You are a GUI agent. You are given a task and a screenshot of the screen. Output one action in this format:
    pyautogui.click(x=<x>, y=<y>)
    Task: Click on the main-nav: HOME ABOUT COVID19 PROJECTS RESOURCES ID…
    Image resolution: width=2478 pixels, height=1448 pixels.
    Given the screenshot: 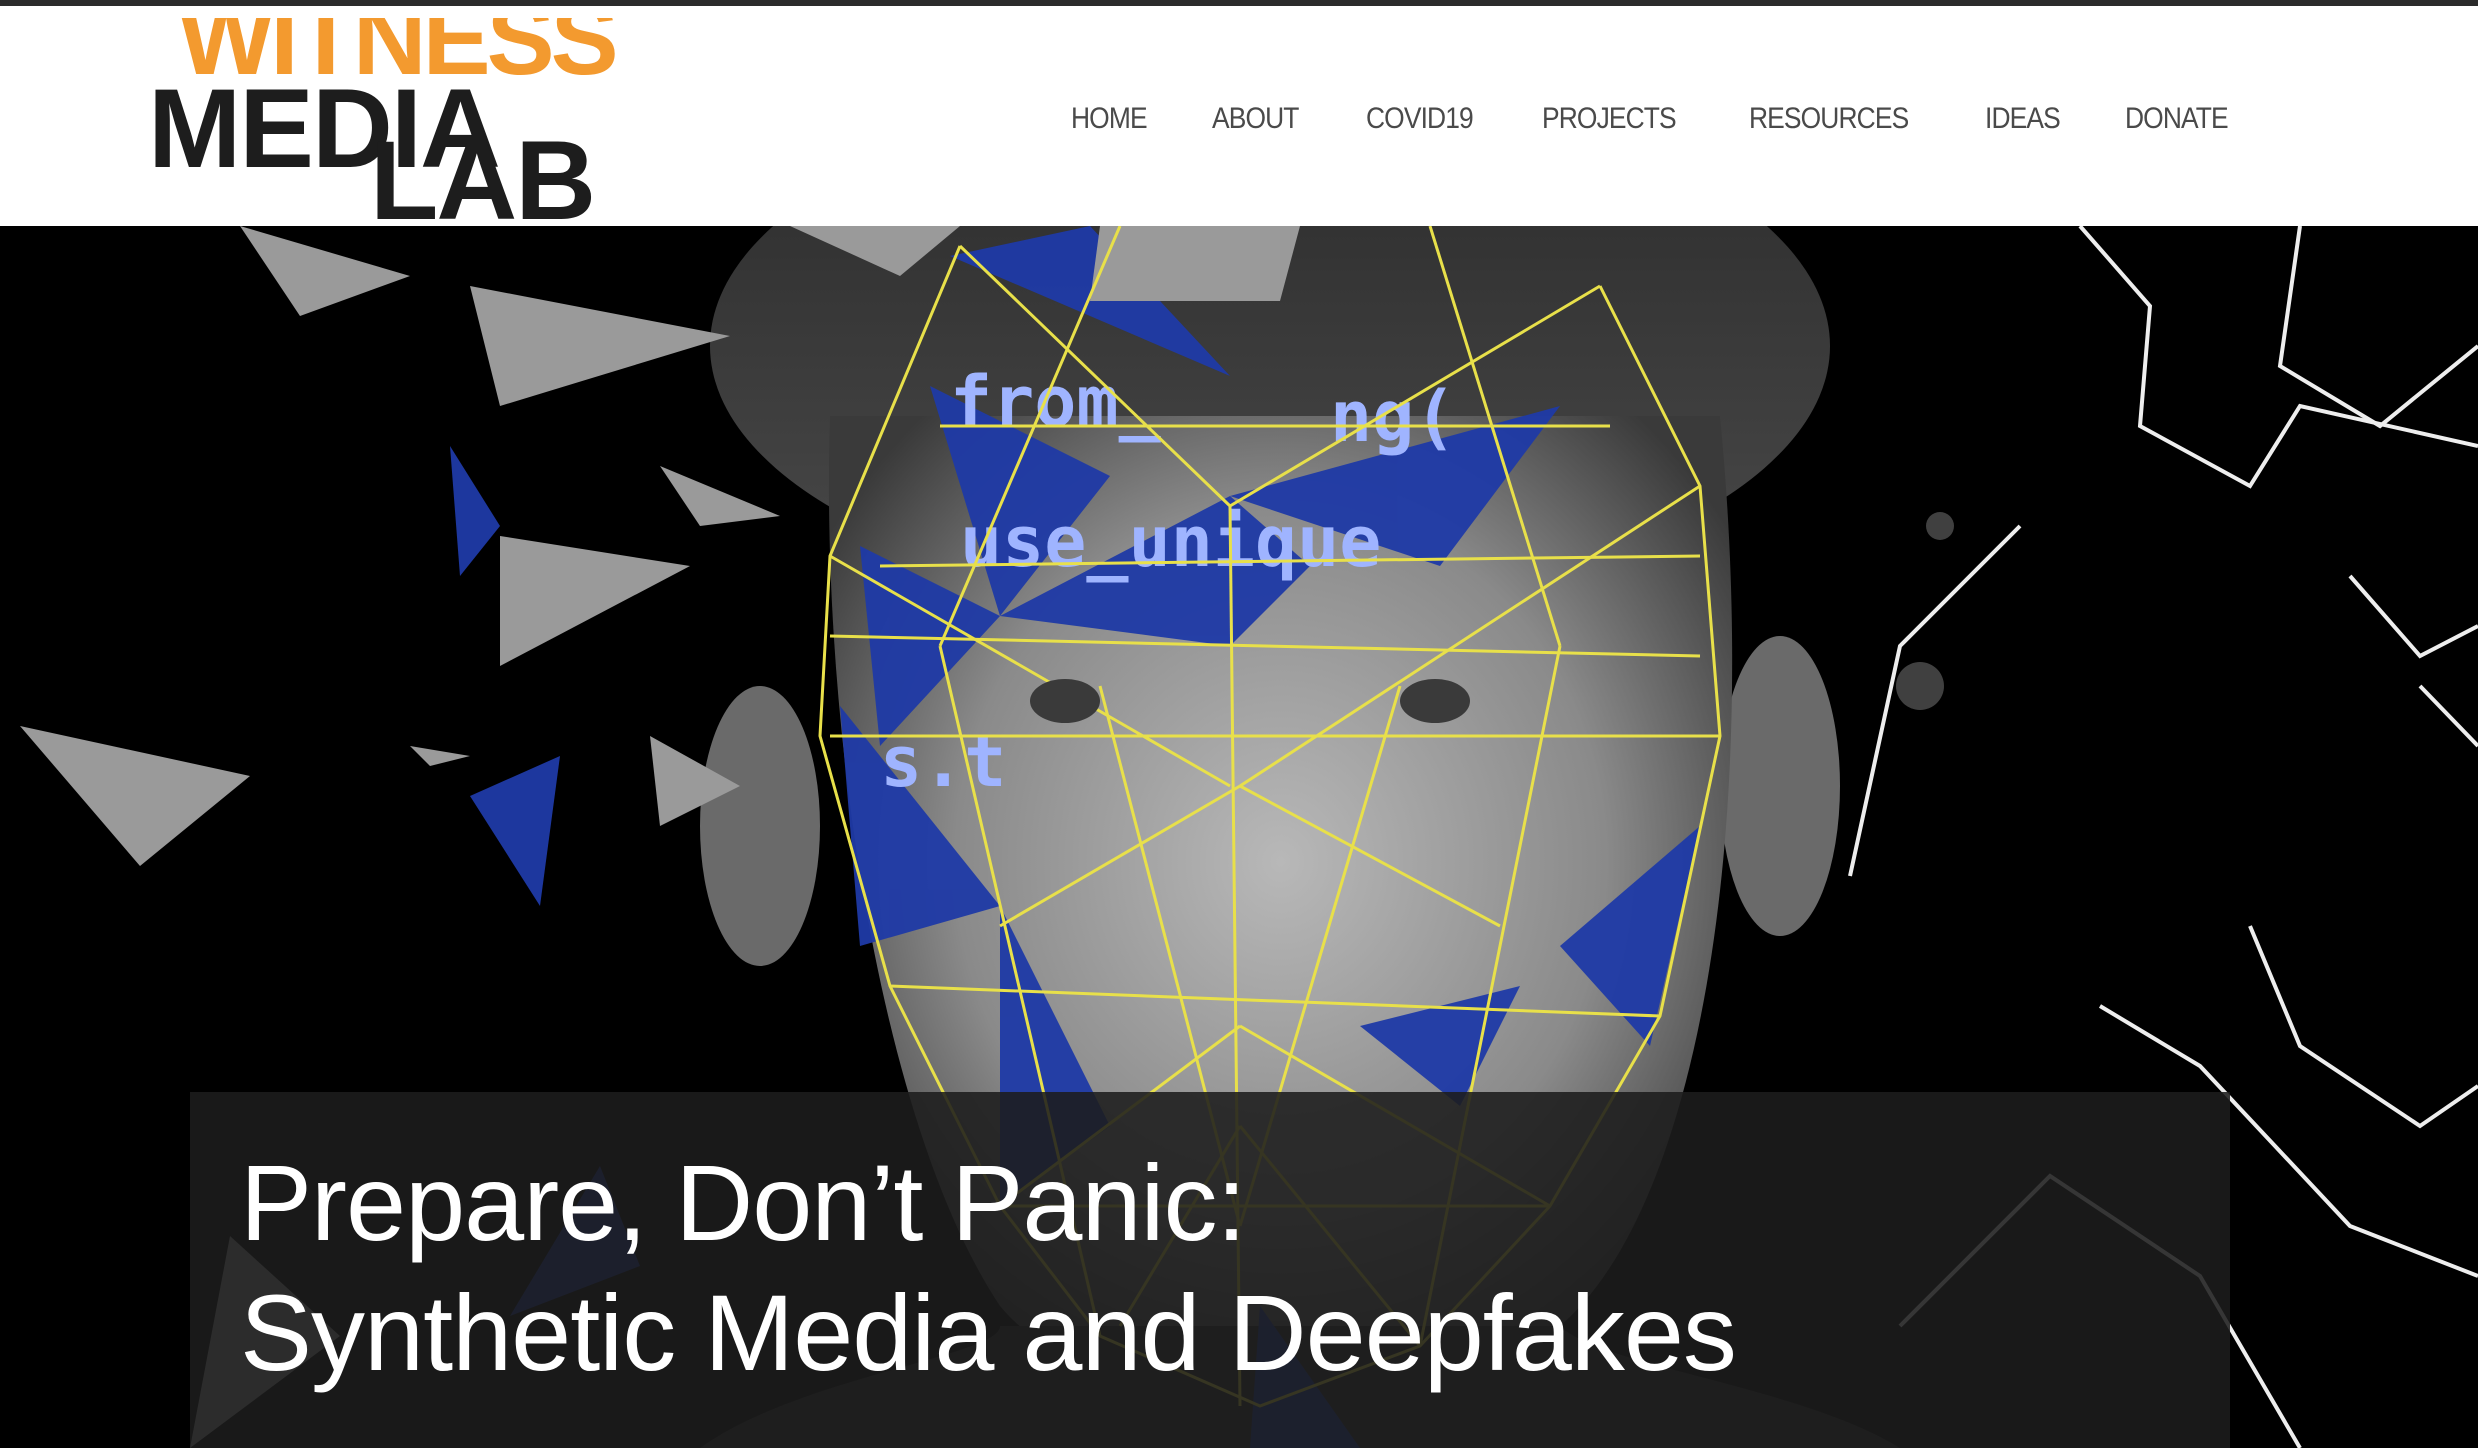 What is the action you would take?
    pyautogui.click(x=1629, y=119)
    